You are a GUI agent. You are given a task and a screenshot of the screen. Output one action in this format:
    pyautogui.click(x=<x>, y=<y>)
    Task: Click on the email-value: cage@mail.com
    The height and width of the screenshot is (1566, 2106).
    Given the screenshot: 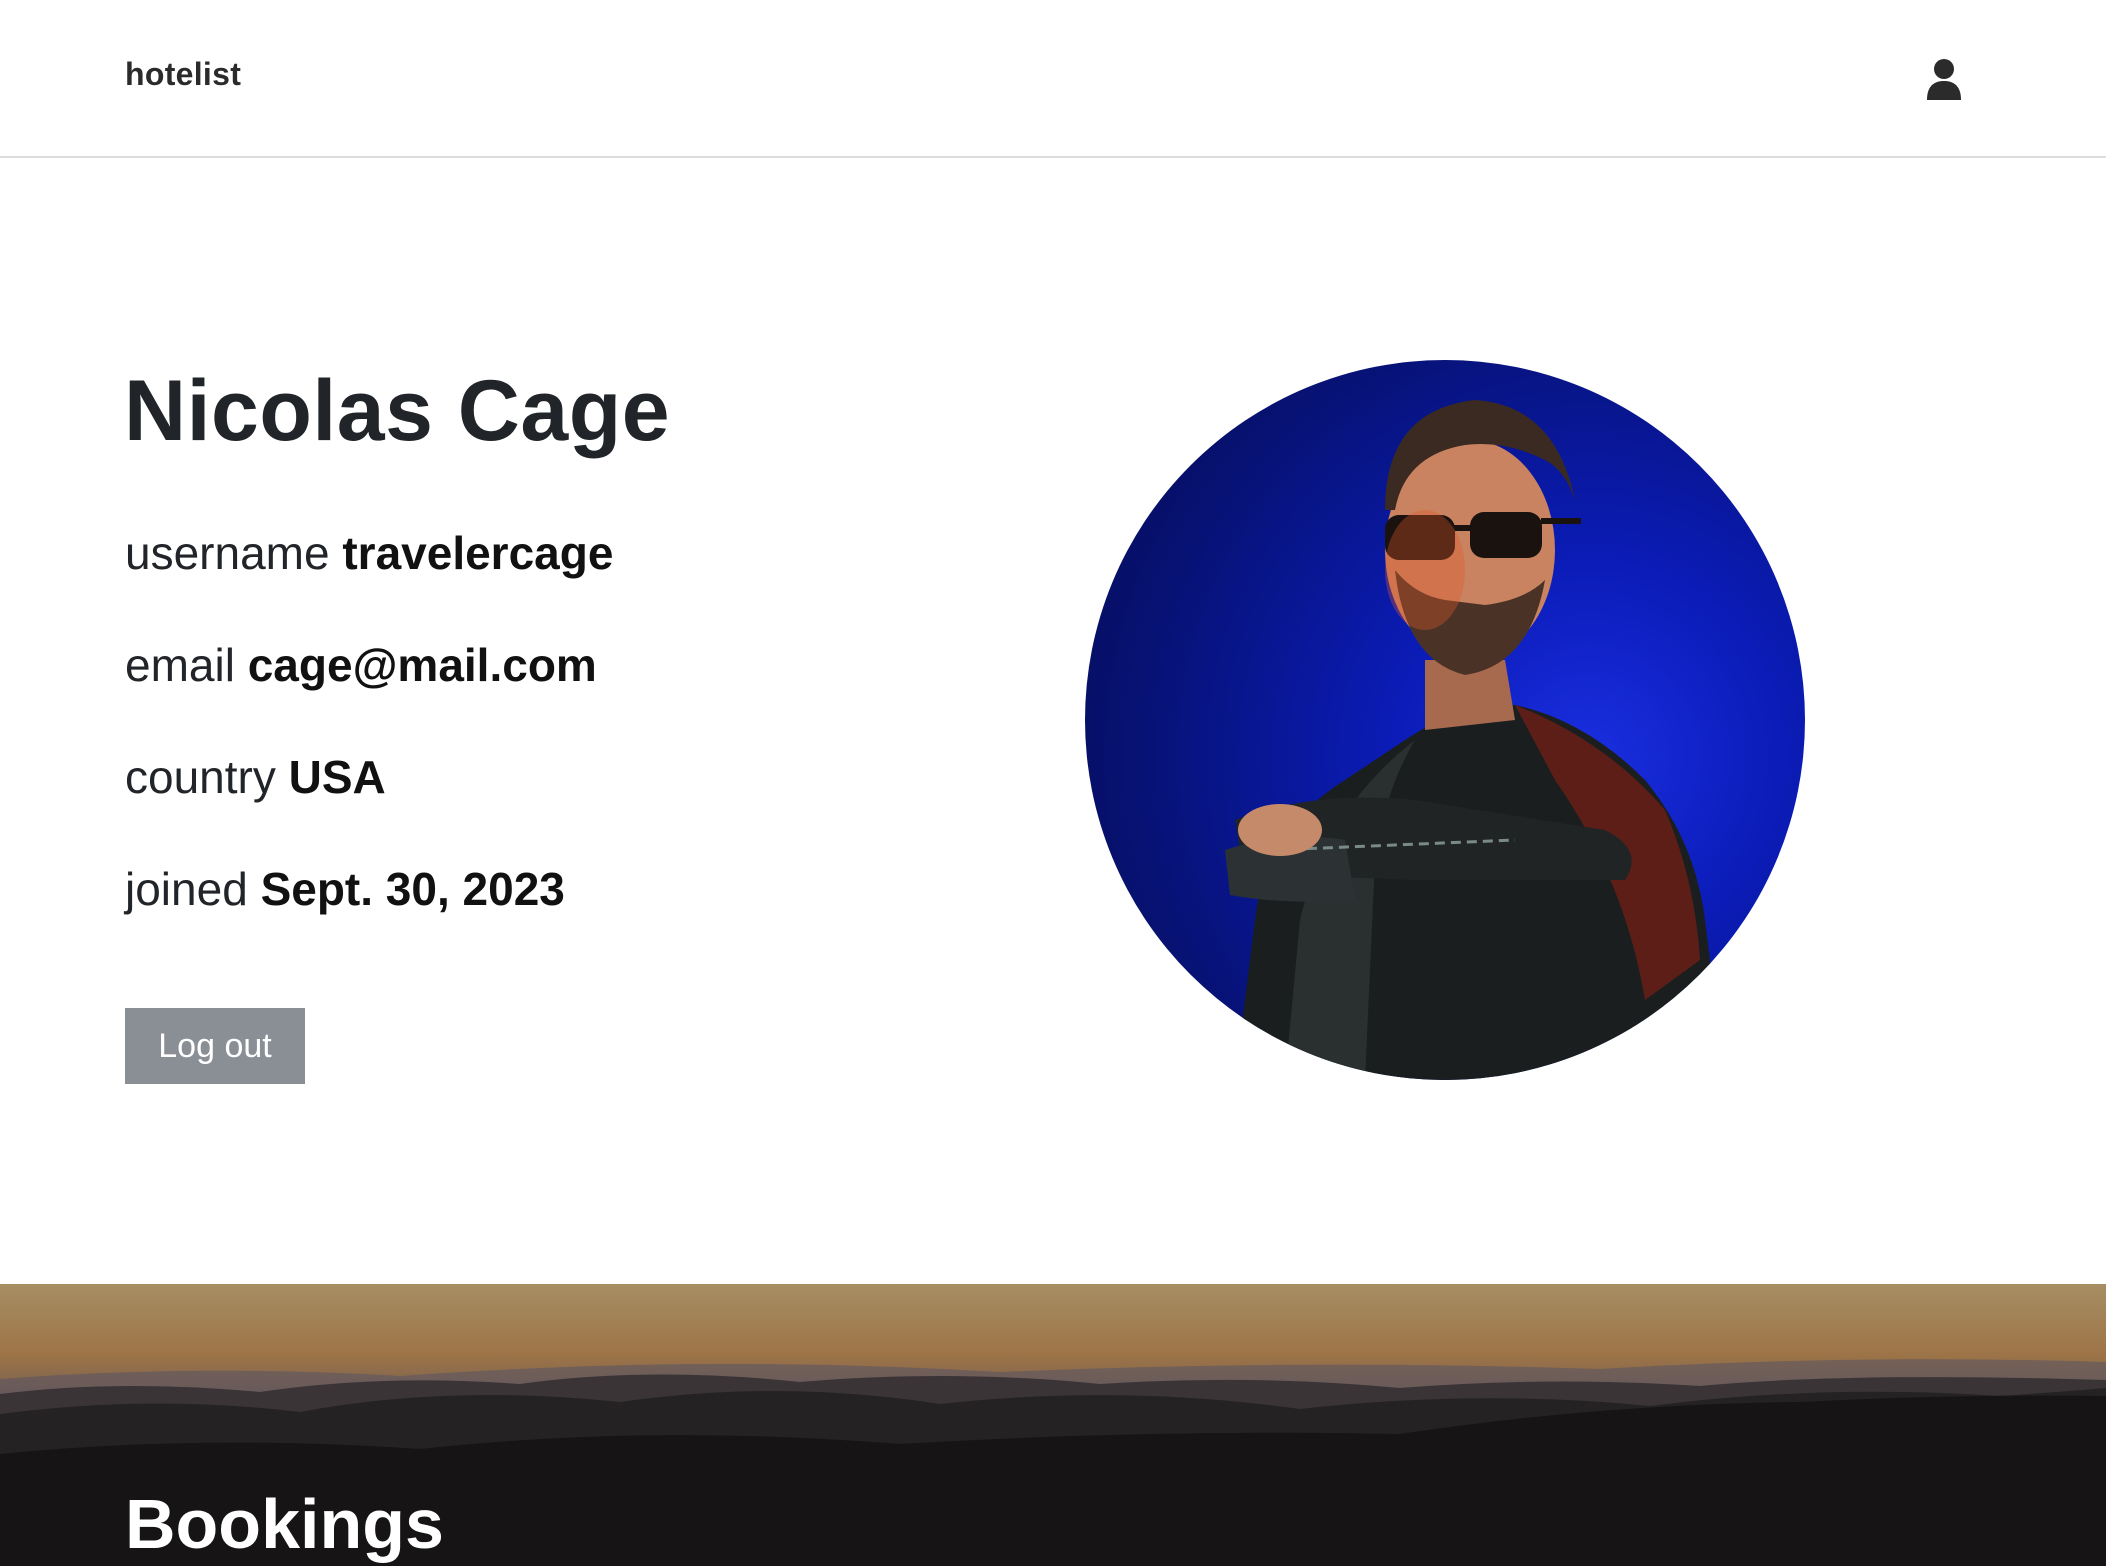 What is the action you would take?
    pyautogui.click(x=422, y=665)
    